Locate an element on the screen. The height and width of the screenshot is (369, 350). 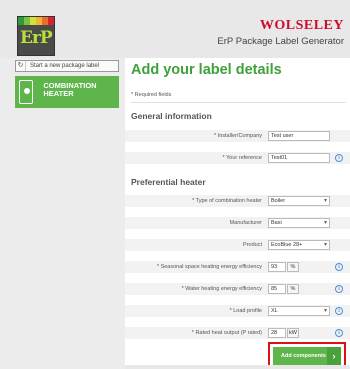
sidebar-item-combination-heater: COMBINATION HEATER is located at coordinates (67, 92).